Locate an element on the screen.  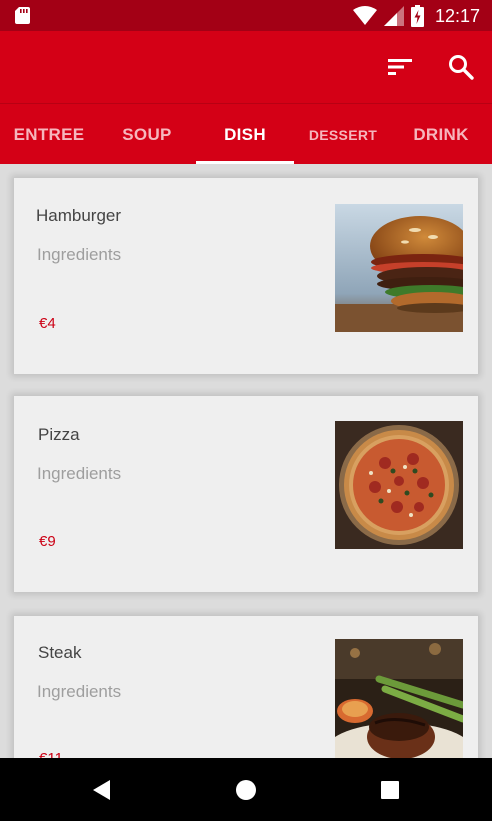
app-bar is located at coordinates (246, 67).